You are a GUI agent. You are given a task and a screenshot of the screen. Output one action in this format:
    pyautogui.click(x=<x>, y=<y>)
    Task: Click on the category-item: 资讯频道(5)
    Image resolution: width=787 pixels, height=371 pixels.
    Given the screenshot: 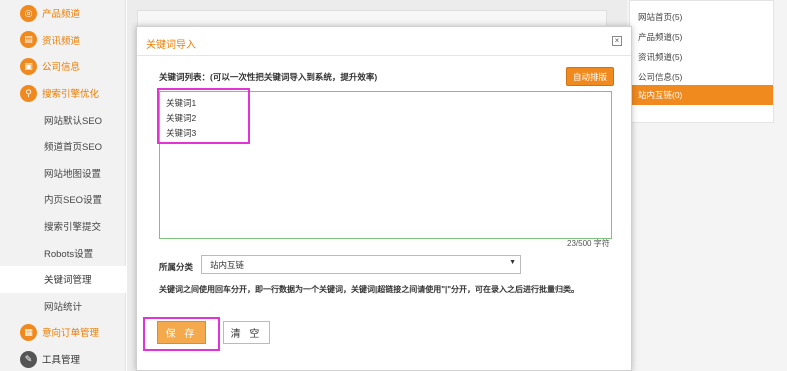 What is the action you would take?
    pyautogui.click(x=701, y=57)
    